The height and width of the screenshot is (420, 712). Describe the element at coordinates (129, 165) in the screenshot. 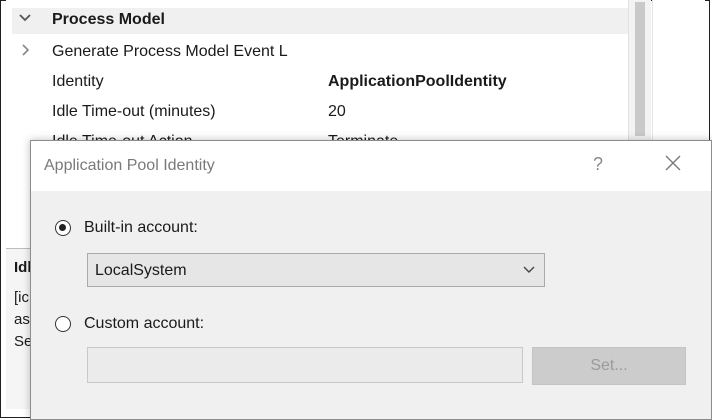

I see `dialog-title: Application Pool Identity` at that location.